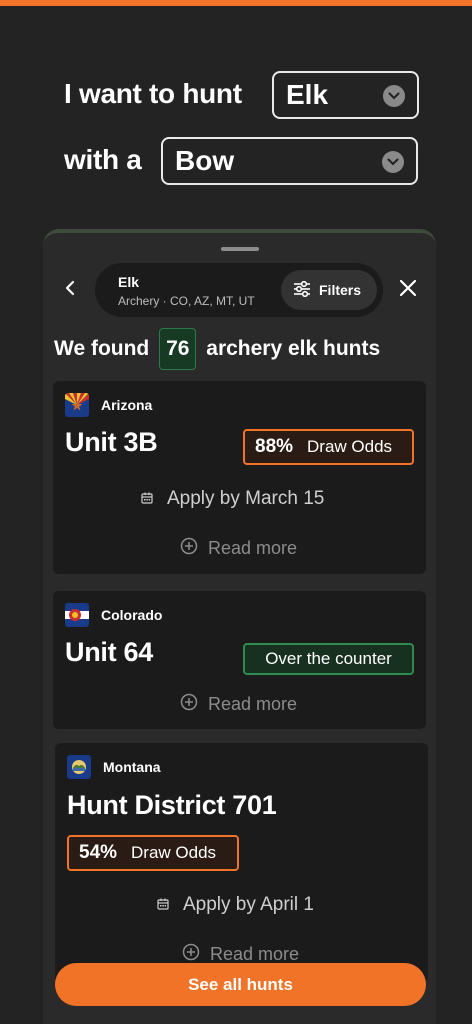 The image size is (472, 1024). I want to click on arizona-flag-icon, so click(77, 405).